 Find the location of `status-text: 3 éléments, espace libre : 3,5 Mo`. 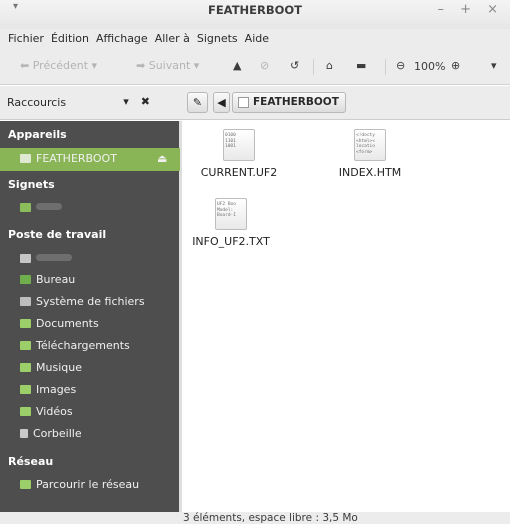

status-text: 3 éléments, espace libre : 3,5 Mo is located at coordinates (270, 518).